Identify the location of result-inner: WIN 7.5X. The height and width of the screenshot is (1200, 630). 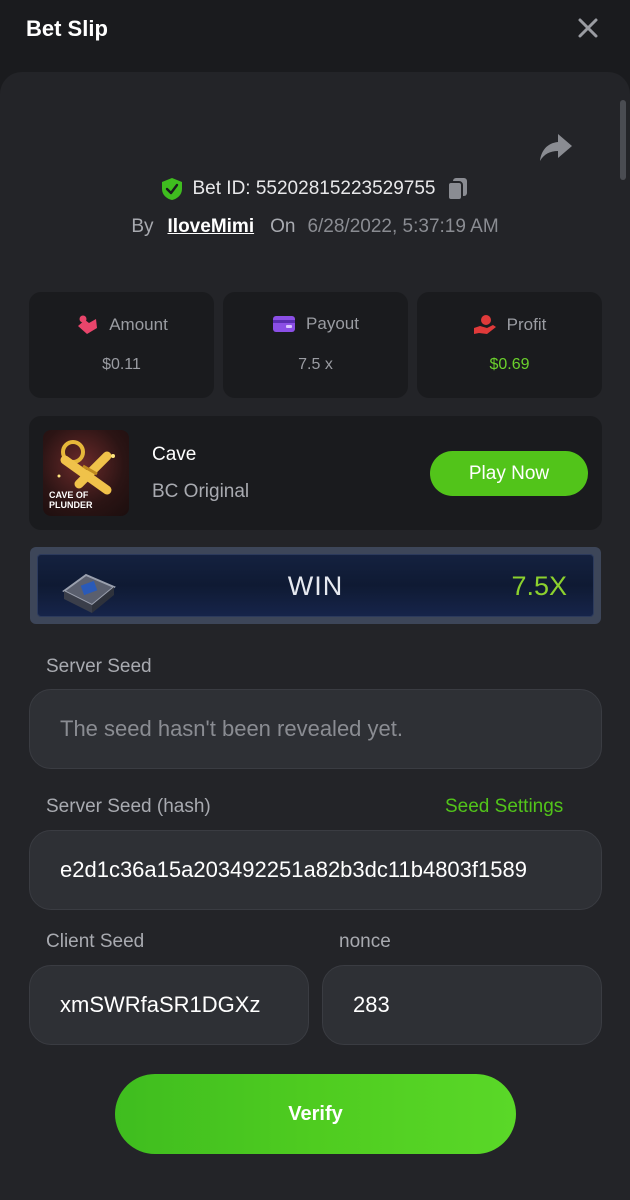
(315, 585).